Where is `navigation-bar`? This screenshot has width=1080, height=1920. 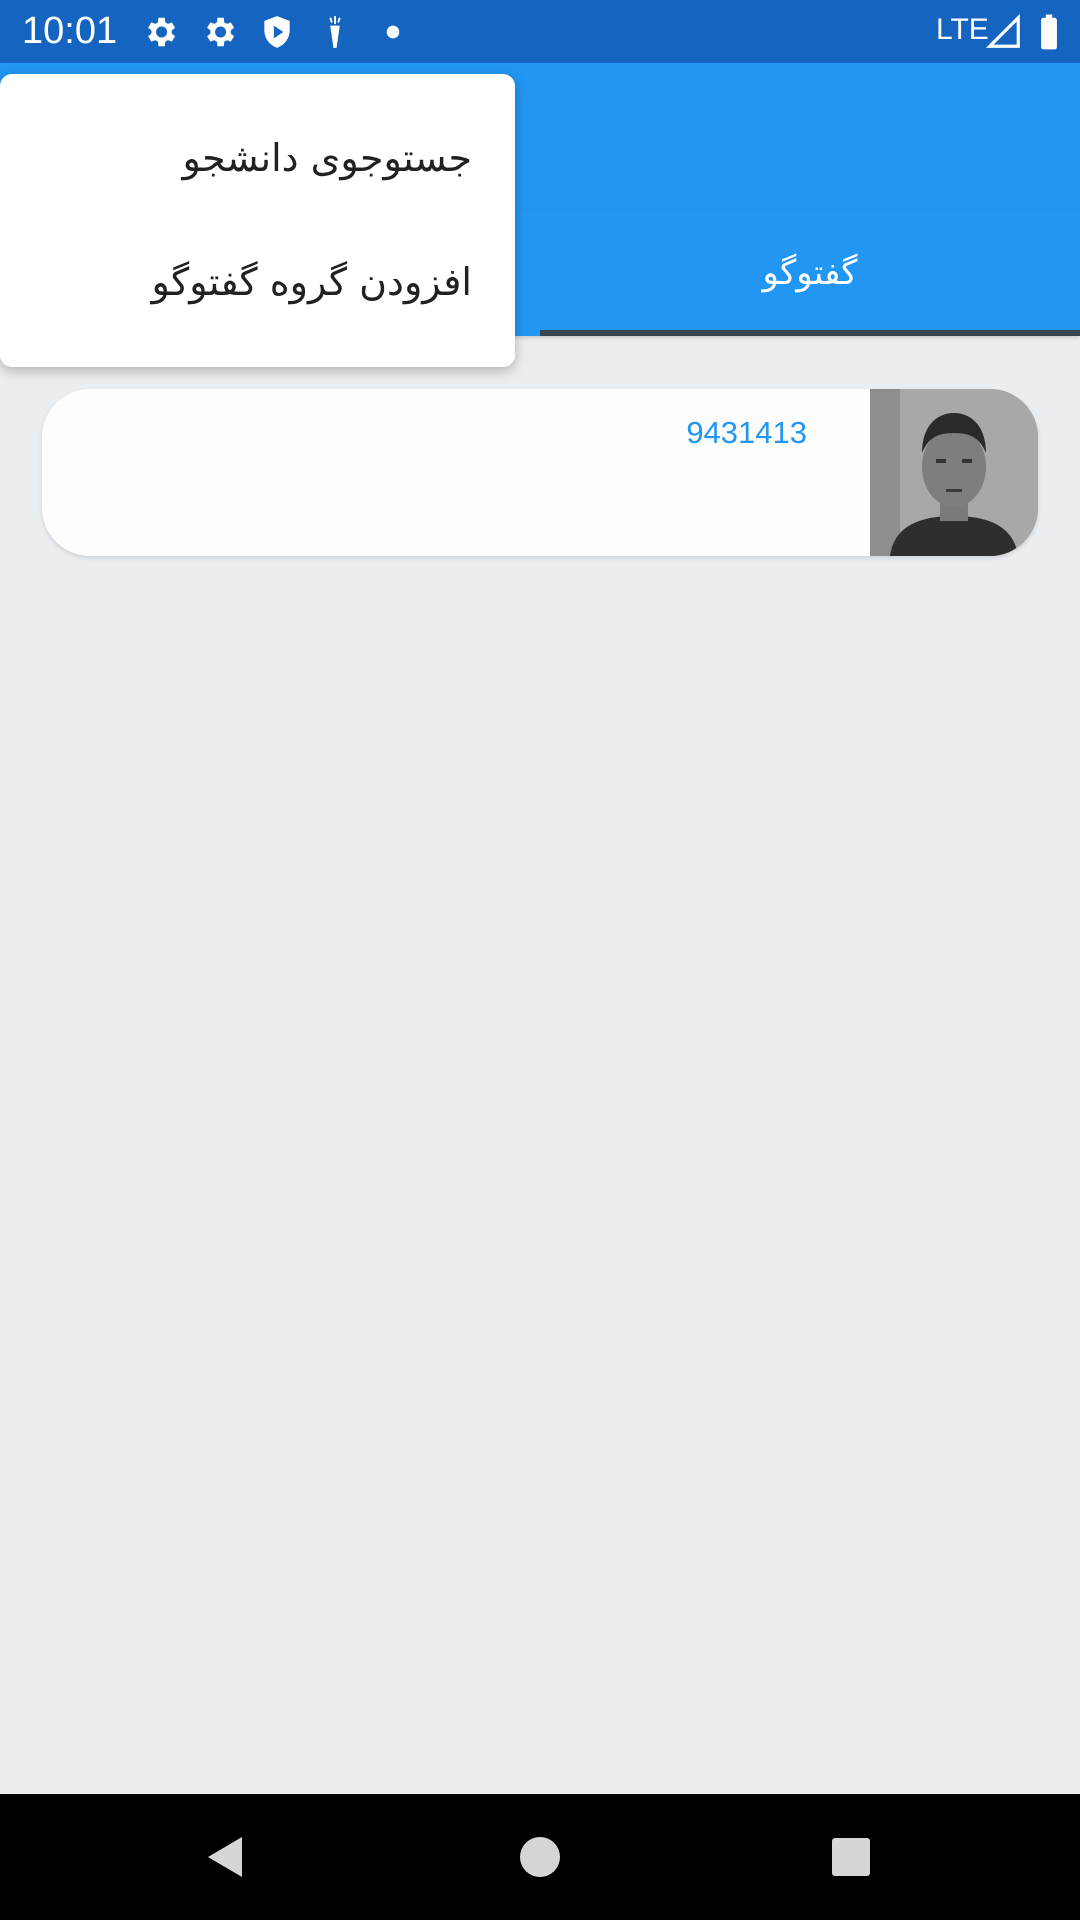
navigation-bar is located at coordinates (540, 1857).